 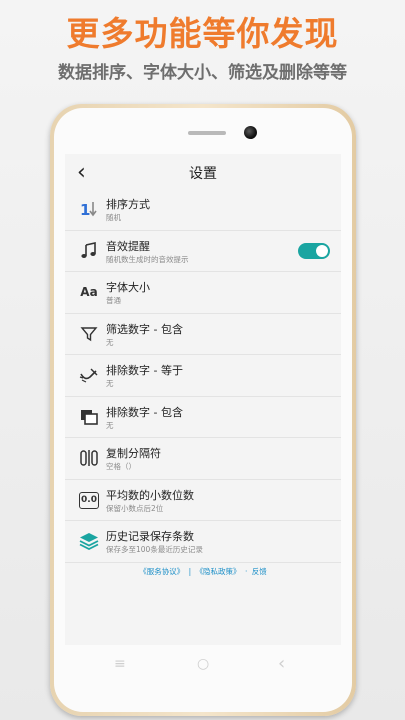 I want to click on menu-icon: ≡, so click(x=120, y=664).